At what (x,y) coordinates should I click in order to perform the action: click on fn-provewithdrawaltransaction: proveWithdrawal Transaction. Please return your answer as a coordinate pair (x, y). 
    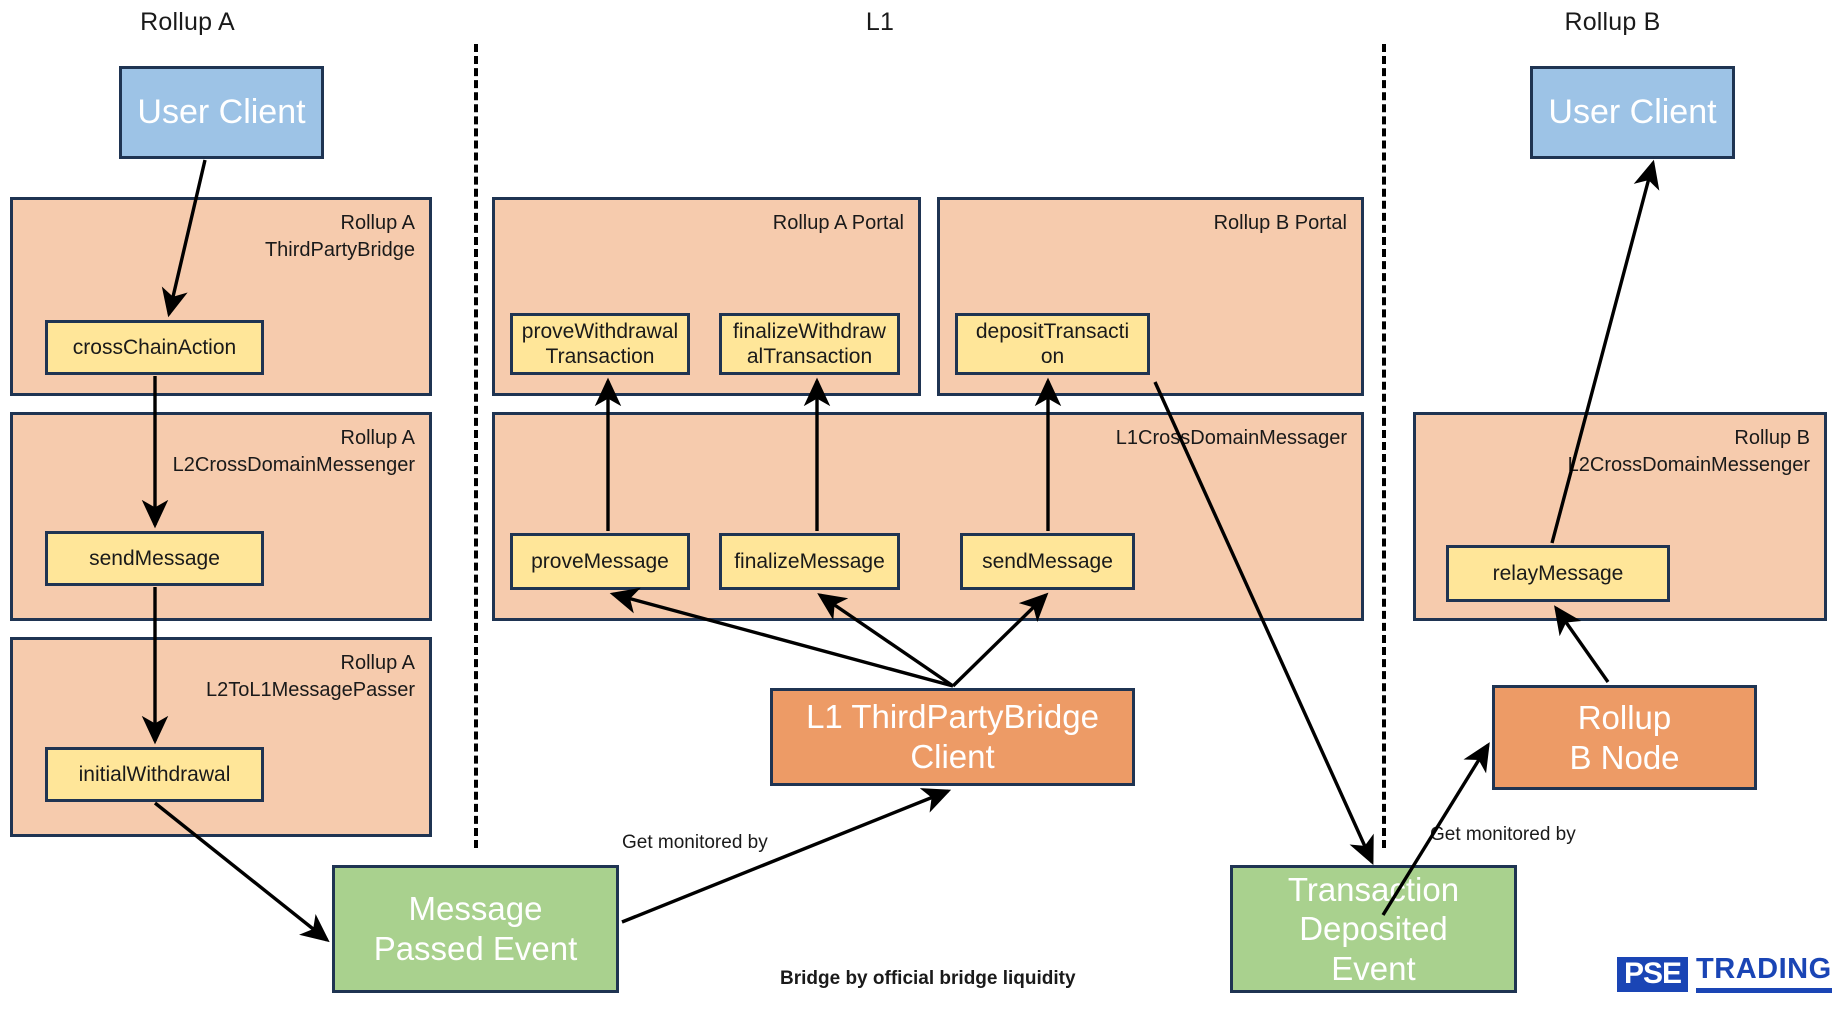
    Looking at the image, I should click on (600, 344).